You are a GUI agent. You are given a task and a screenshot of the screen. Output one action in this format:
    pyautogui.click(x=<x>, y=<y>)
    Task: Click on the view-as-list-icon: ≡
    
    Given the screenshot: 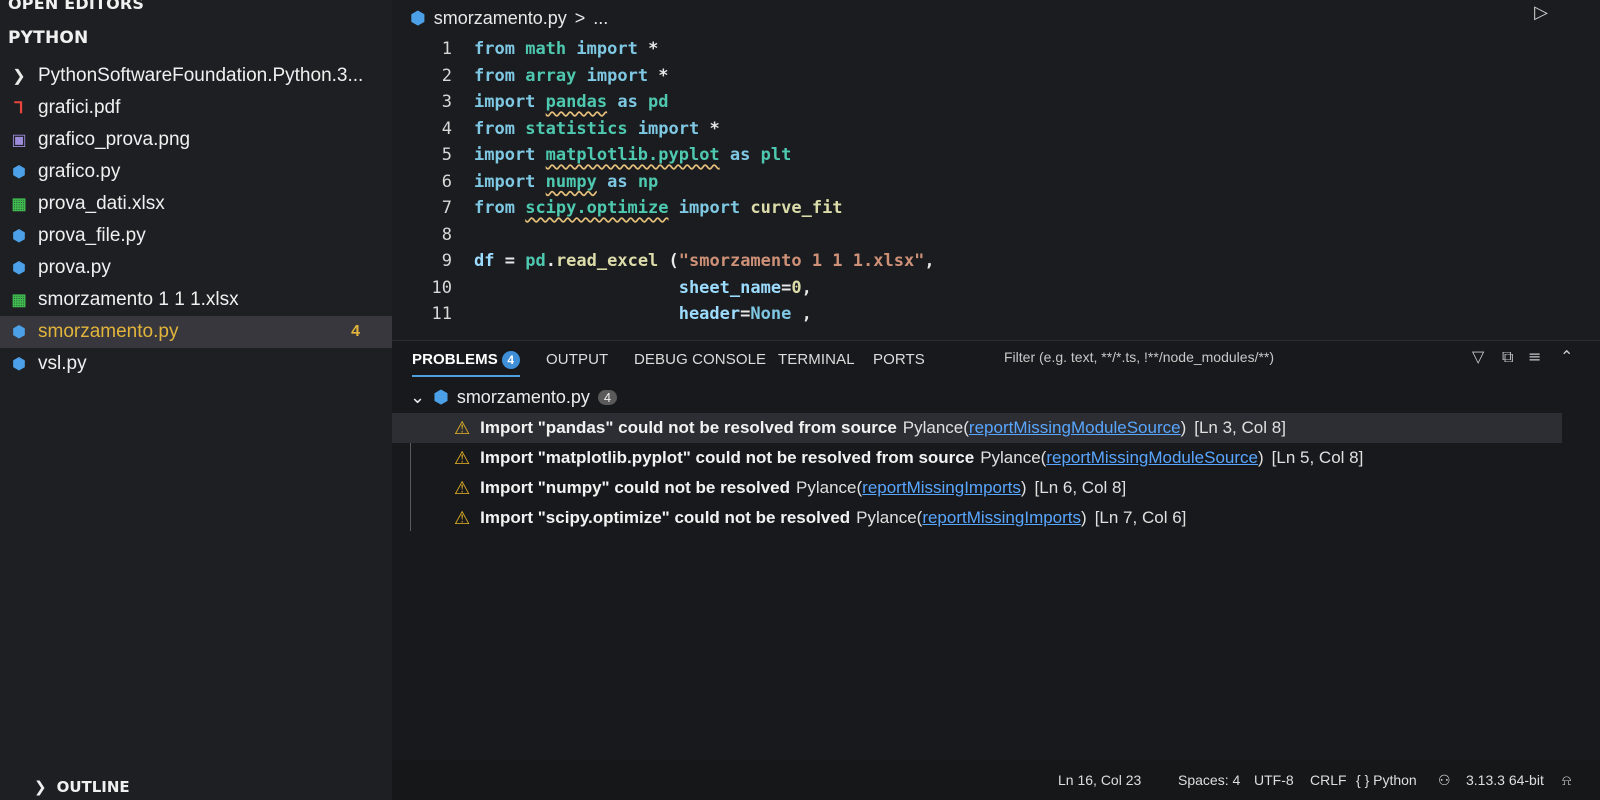 What is the action you would take?
    pyautogui.click(x=1534, y=356)
    